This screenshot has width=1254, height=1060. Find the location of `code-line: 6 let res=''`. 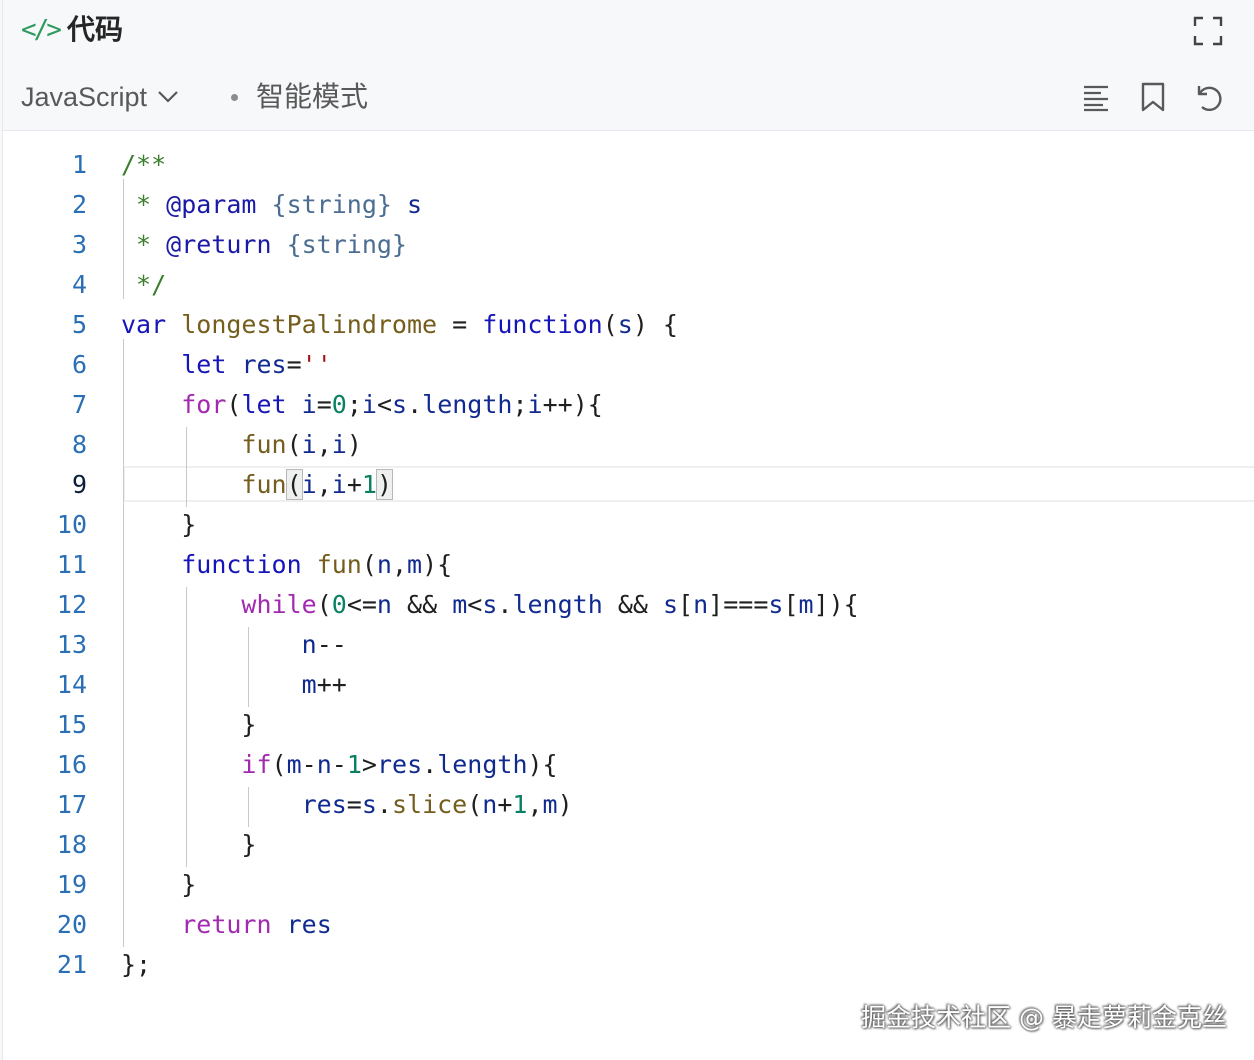

code-line: 6 let res='' is located at coordinates (628, 365).